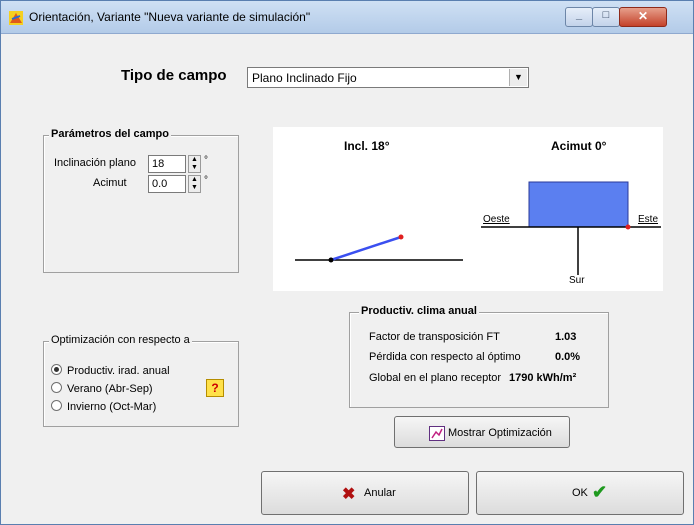 The image size is (694, 525). Describe the element at coordinates (500, 433) in the screenshot. I see `show-optimization-label: Mostrar Optimización` at that location.